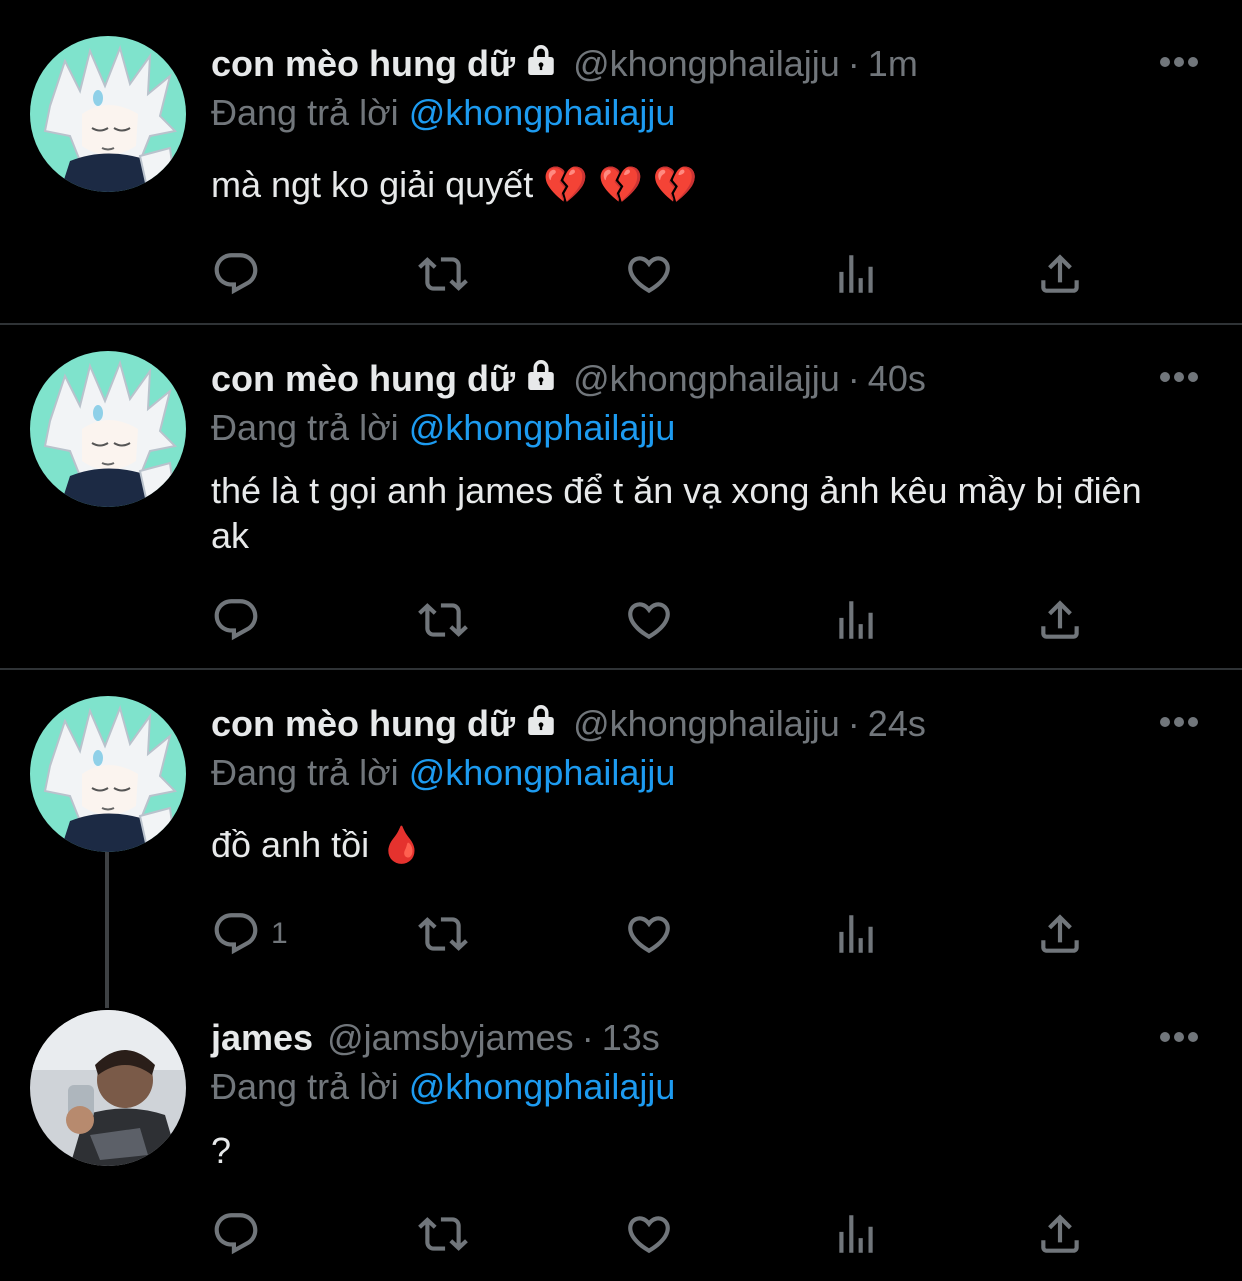  I want to click on tweet-text: đồ anh tồi 🩸, so click(317, 844).